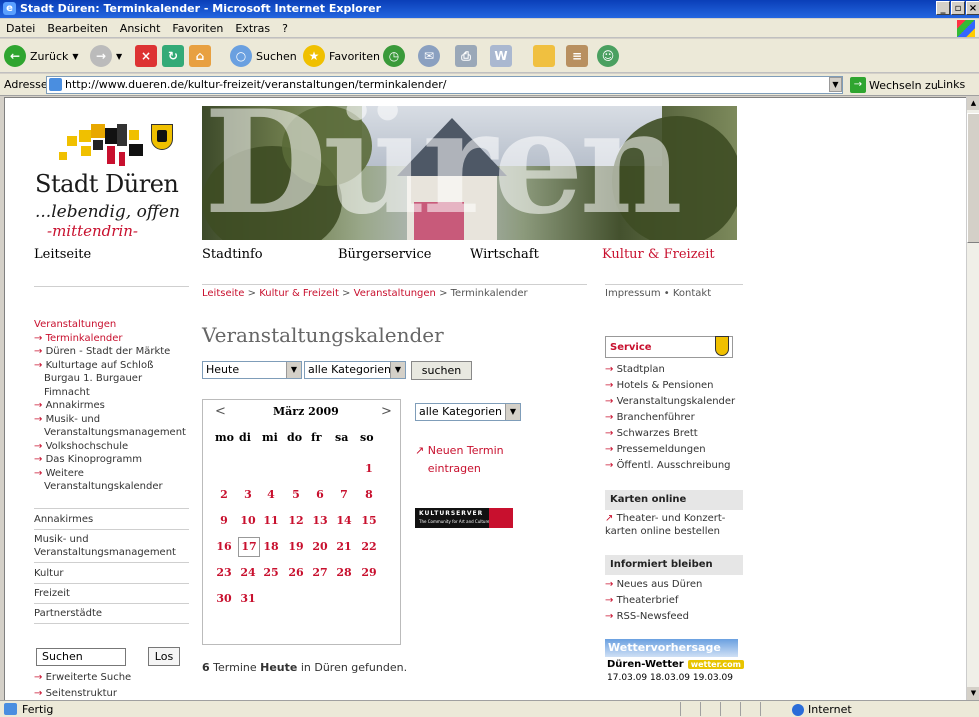 This screenshot has height=717, width=979. Describe the element at coordinates (344, 546) in the screenshot. I see `calendar-day: 21` at that location.